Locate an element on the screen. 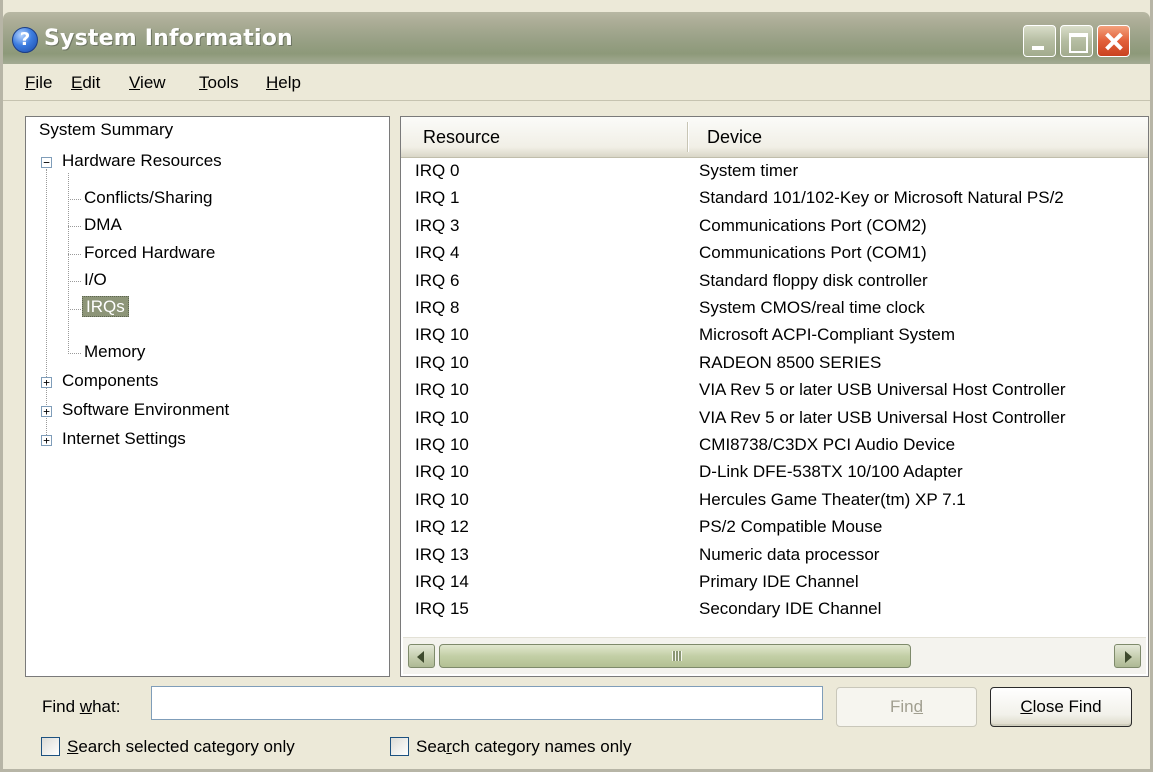 The image size is (1153, 772). menu-bar: File Edit View Tools Help is located at coordinates (576, 83).